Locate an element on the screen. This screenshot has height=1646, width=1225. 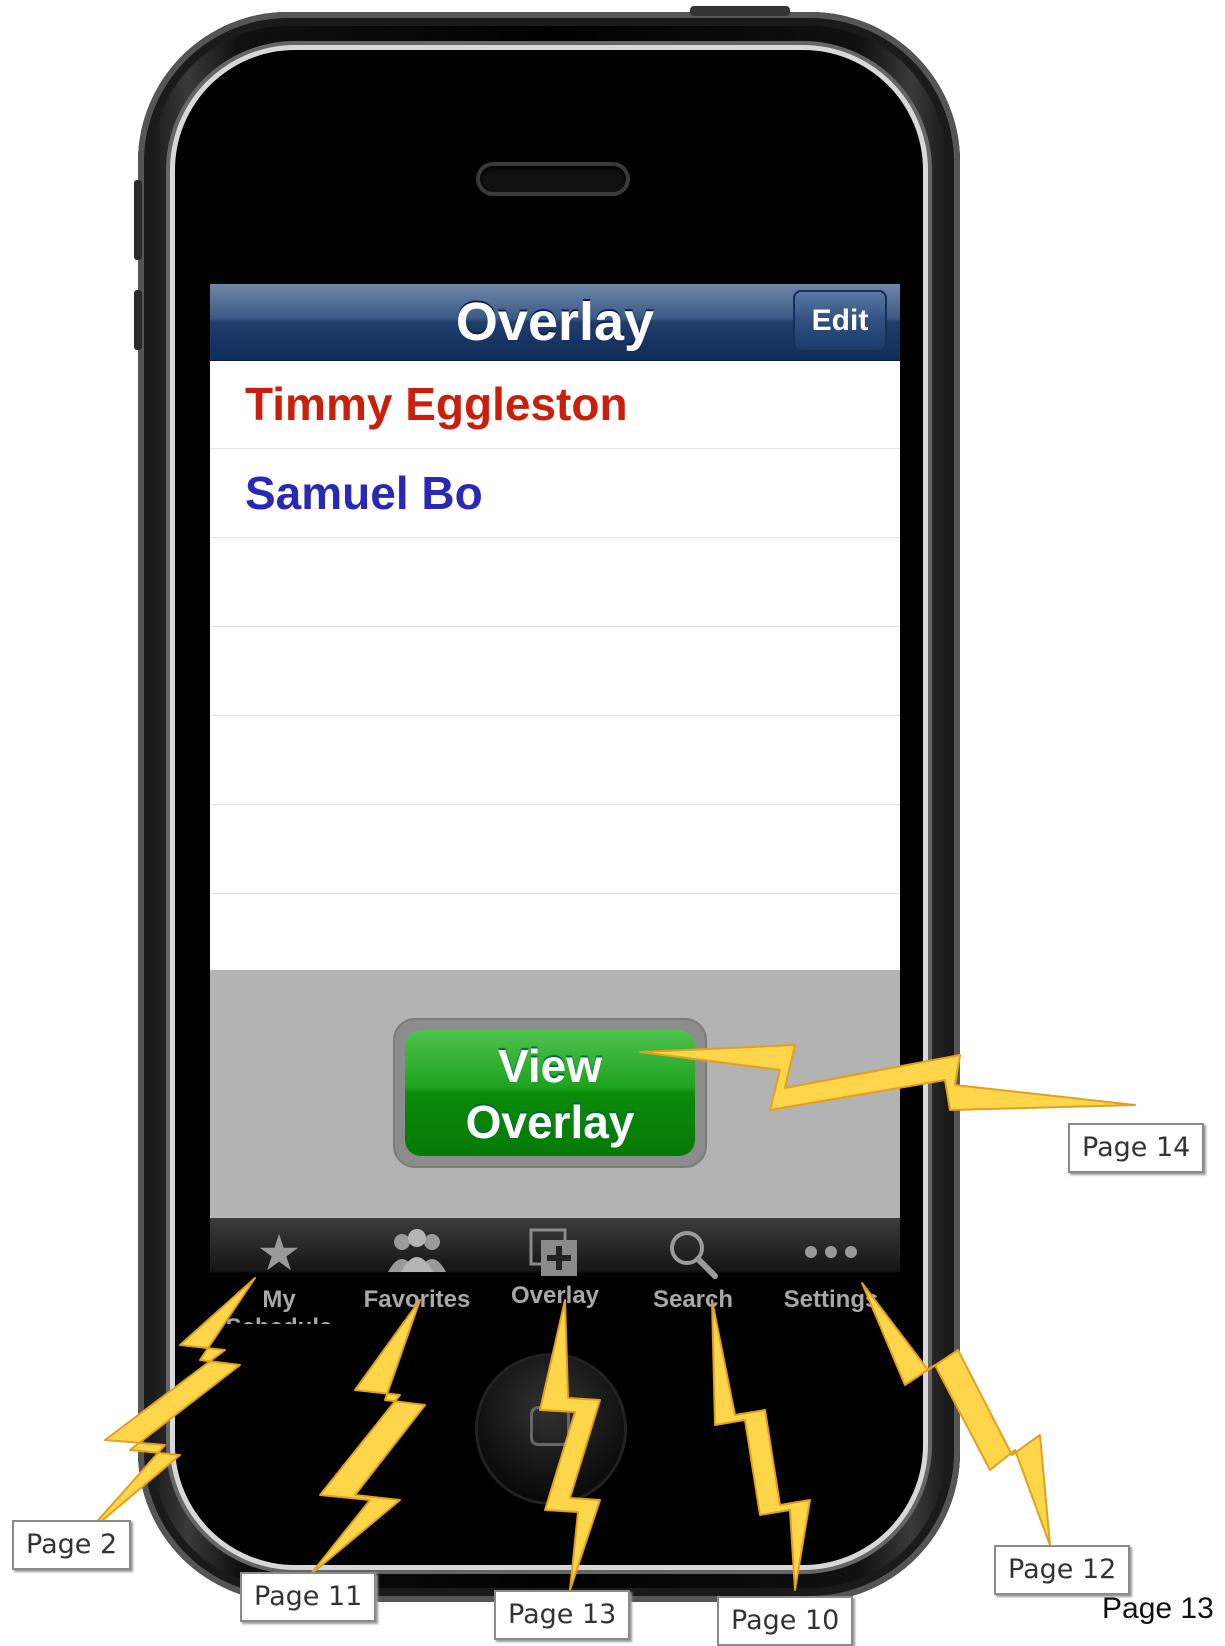
bolt-view-overlay is located at coordinates (887, 1077).